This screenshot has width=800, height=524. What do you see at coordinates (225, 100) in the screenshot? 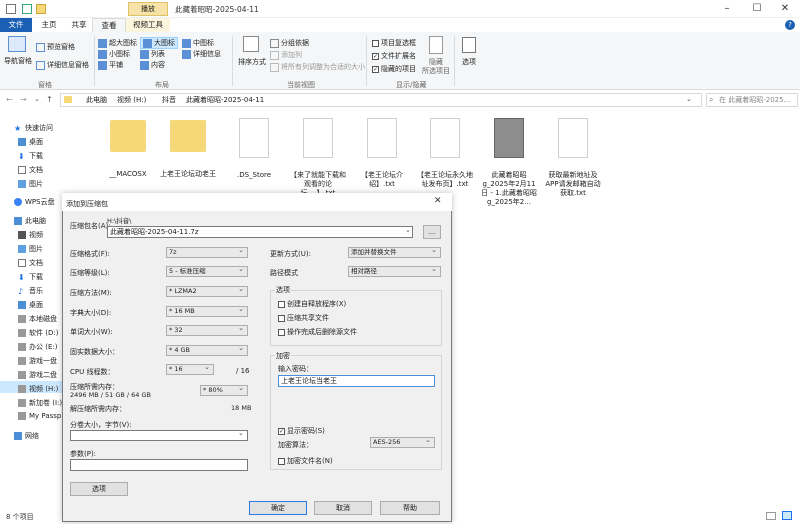
I see `breadcrumb-item: 此藏着昭昭-2025-04-11` at bounding box center [225, 100].